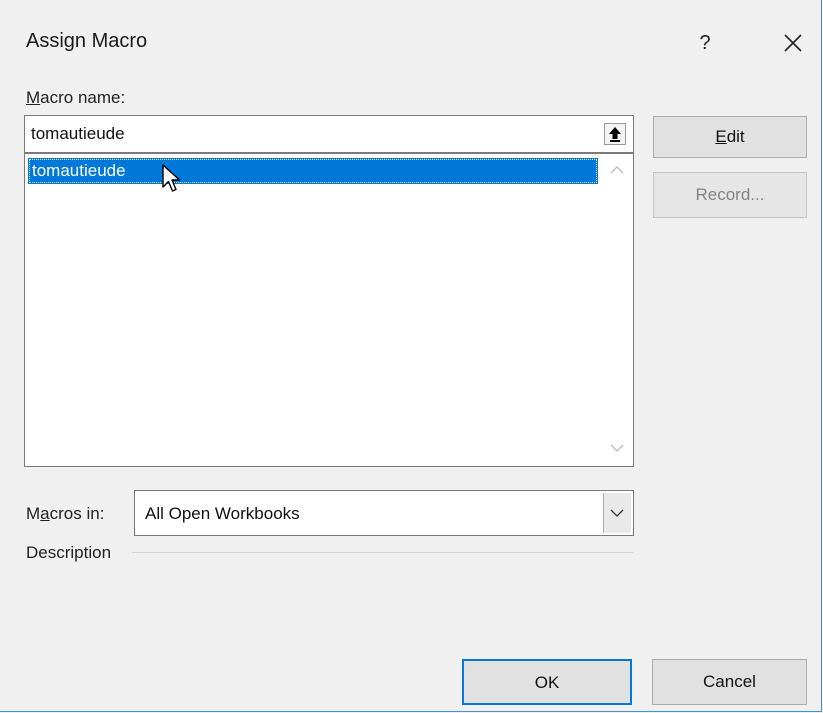 This screenshot has width=823, height=713. What do you see at coordinates (78, 133) in the screenshot?
I see `macro-name-value: tomautieude` at bounding box center [78, 133].